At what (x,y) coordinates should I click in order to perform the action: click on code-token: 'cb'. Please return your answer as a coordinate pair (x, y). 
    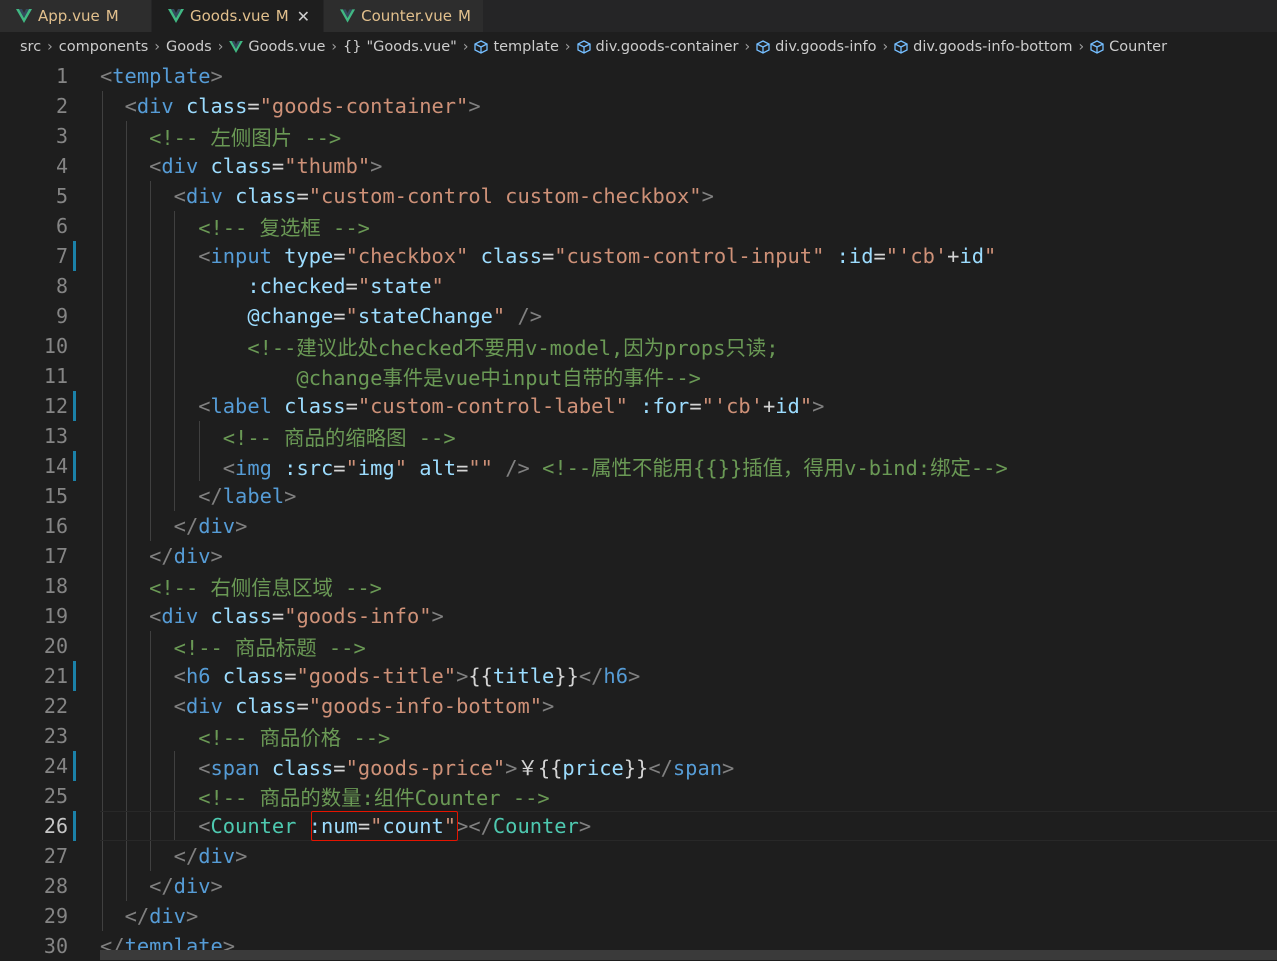
    Looking at the image, I should click on (738, 406).